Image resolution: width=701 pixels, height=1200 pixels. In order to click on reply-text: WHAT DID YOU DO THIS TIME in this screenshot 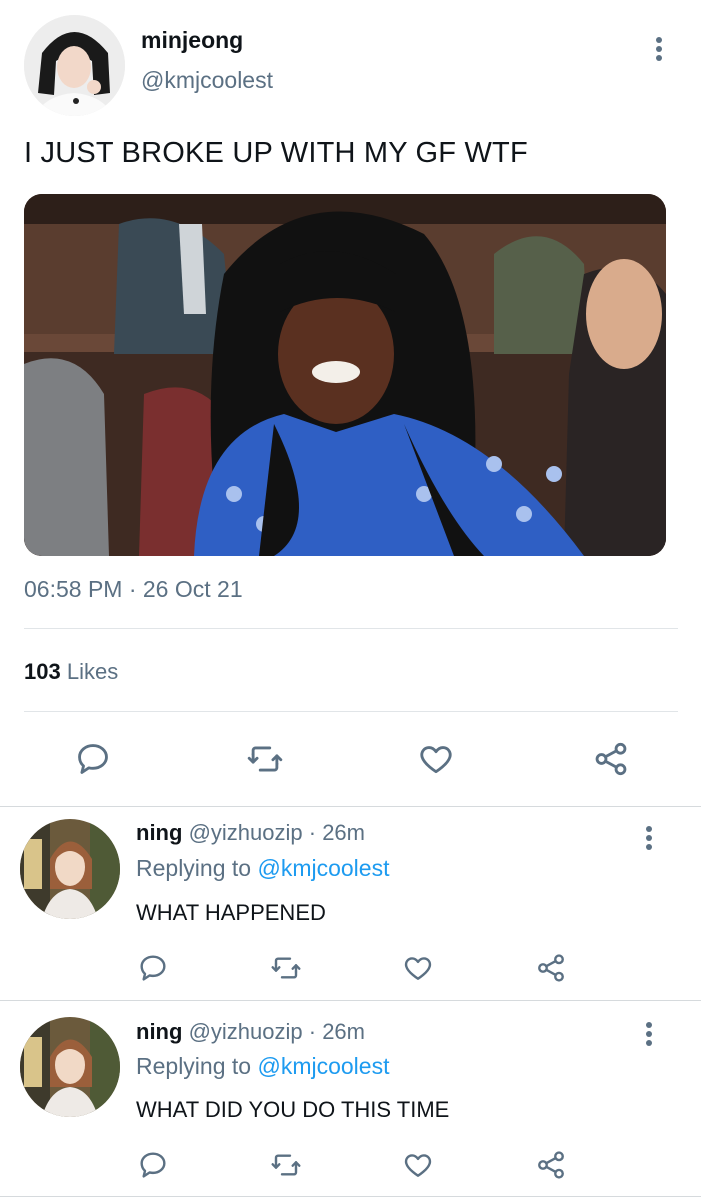, I will do `click(293, 1109)`.